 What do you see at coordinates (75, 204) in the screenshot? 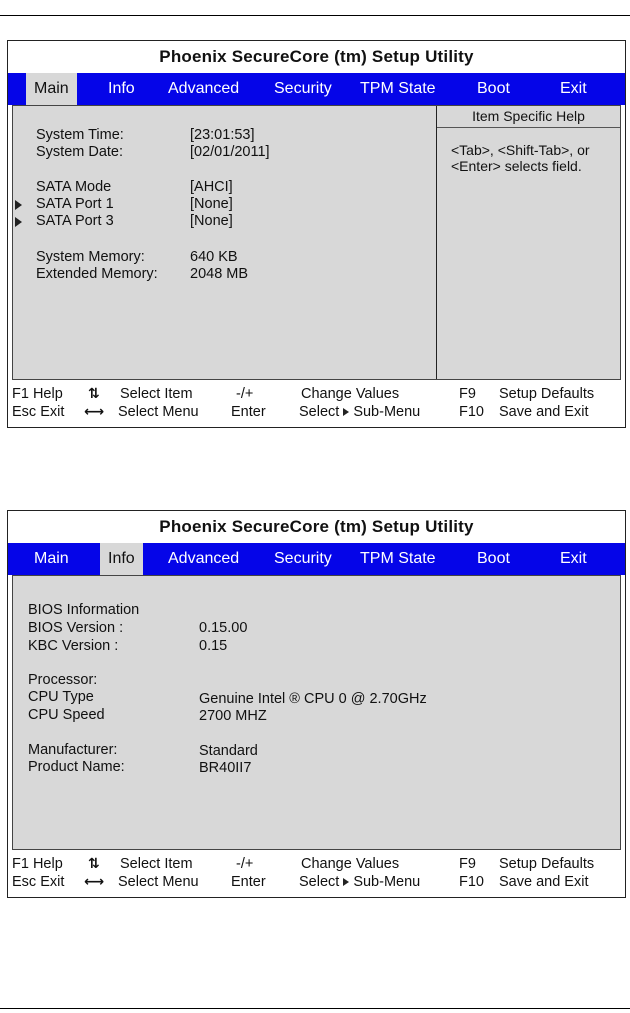
I see `sata-port1-item: SATA Port 1` at bounding box center [75, 204].